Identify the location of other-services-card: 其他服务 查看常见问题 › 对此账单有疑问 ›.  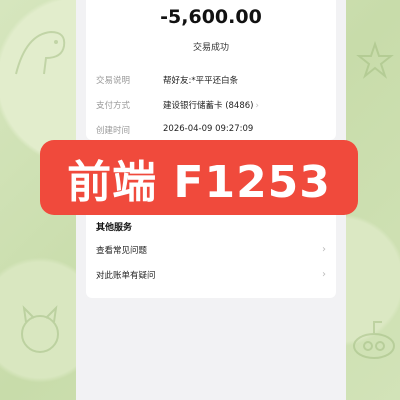
(211, 253).